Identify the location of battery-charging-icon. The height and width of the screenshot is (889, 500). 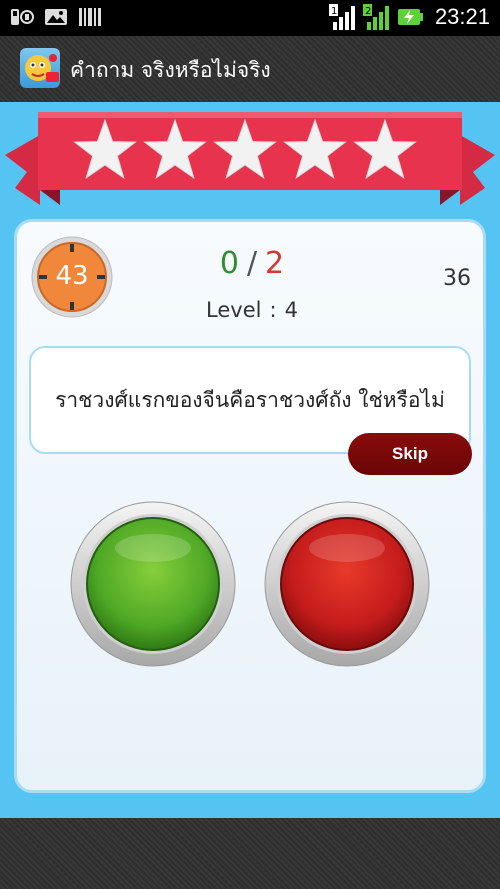
(410, 17).